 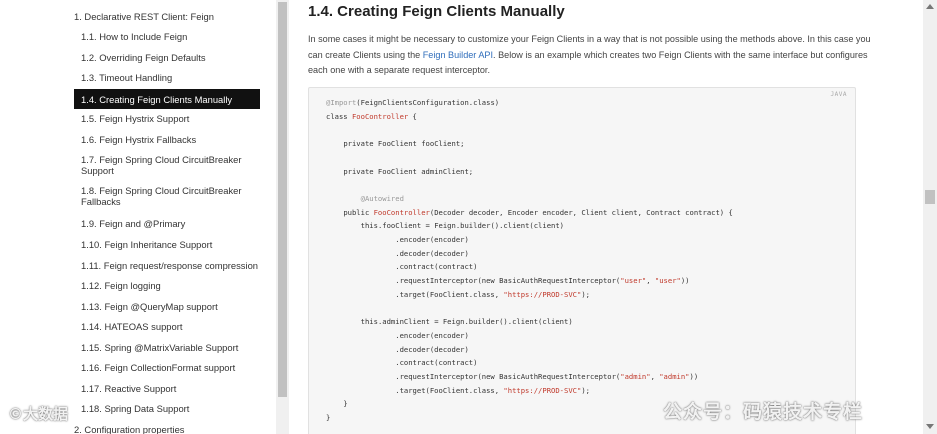 I want to click on code-language-label: JAVA, so click(x=838, y=94).